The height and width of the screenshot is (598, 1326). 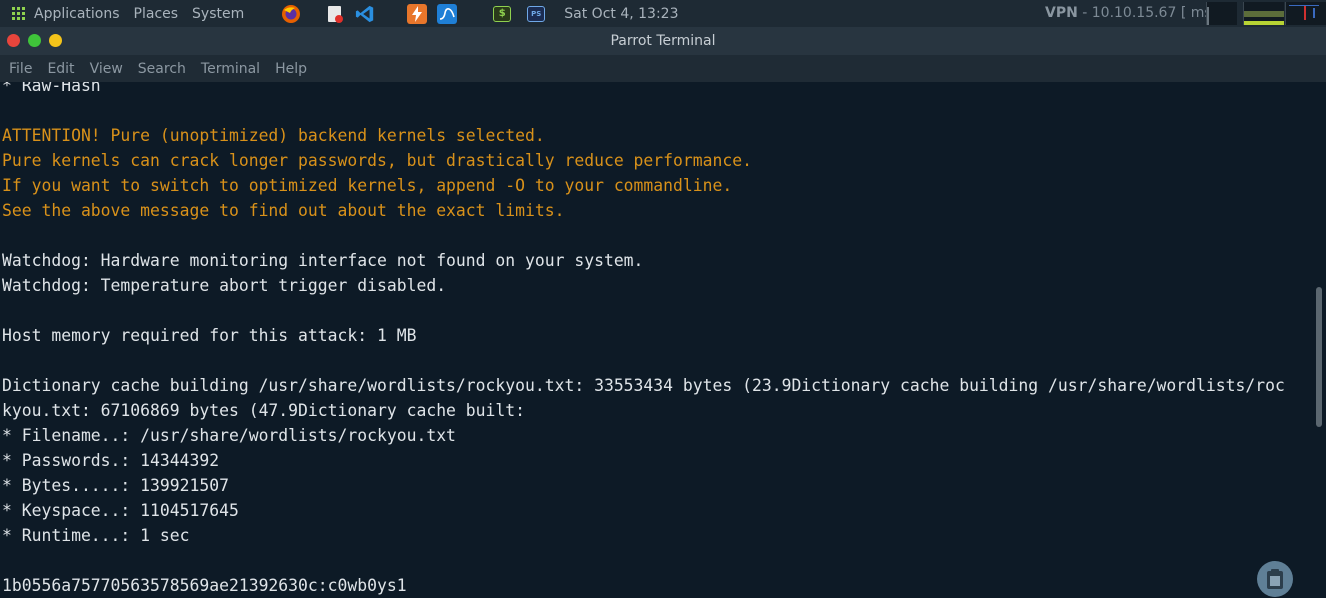 I want to click on terminal-line: * Raw-Hash, so click(x=51, y=88).